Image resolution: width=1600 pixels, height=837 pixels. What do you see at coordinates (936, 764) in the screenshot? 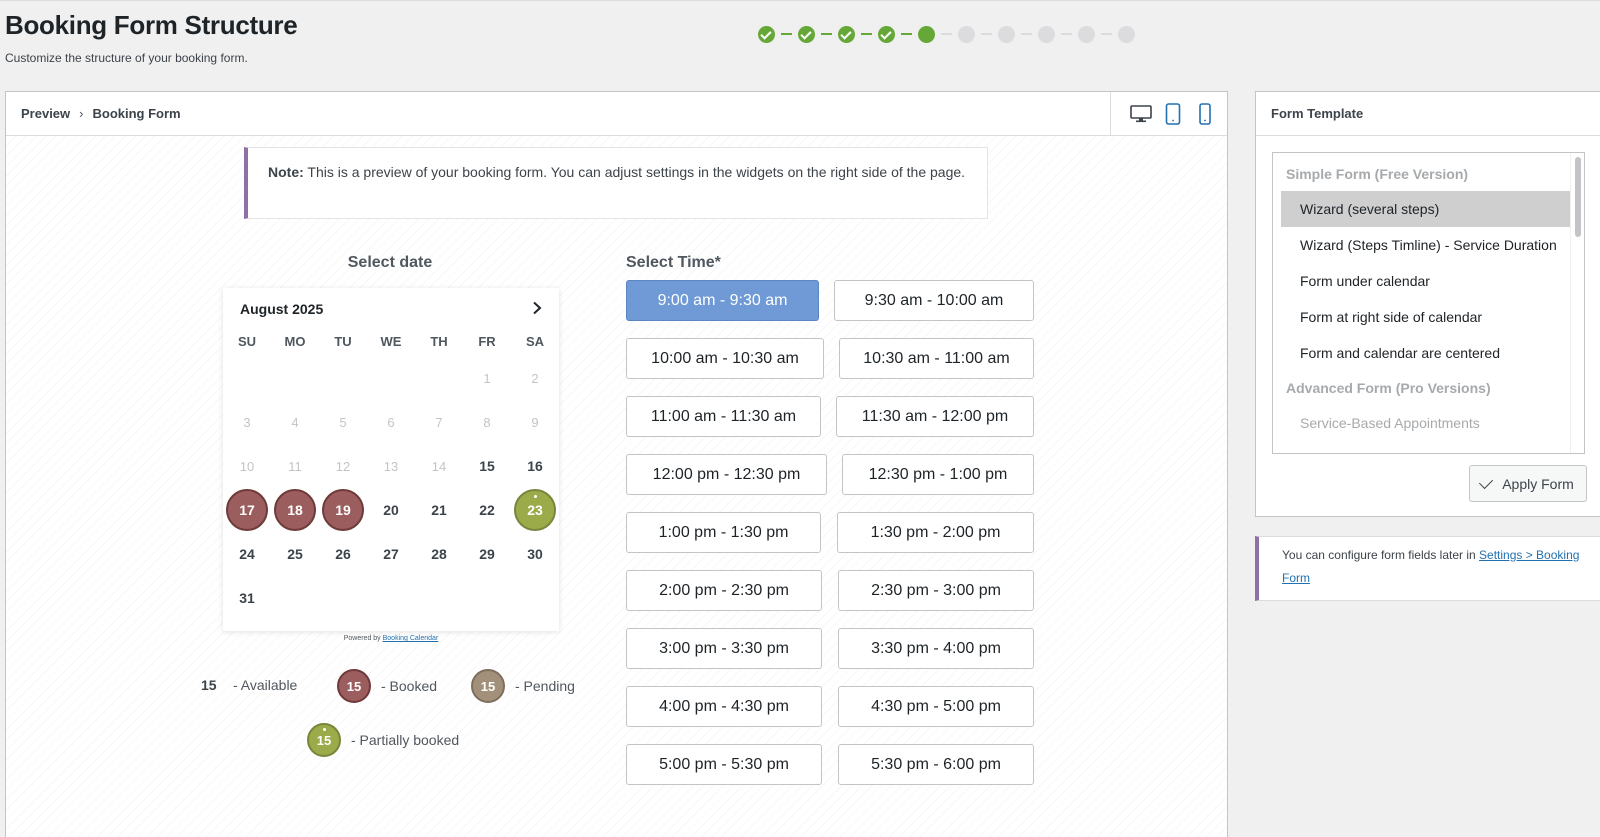
I see `time-slot-button: 5:30 pm - 6:00 pm` at bounding box center [936, 764].